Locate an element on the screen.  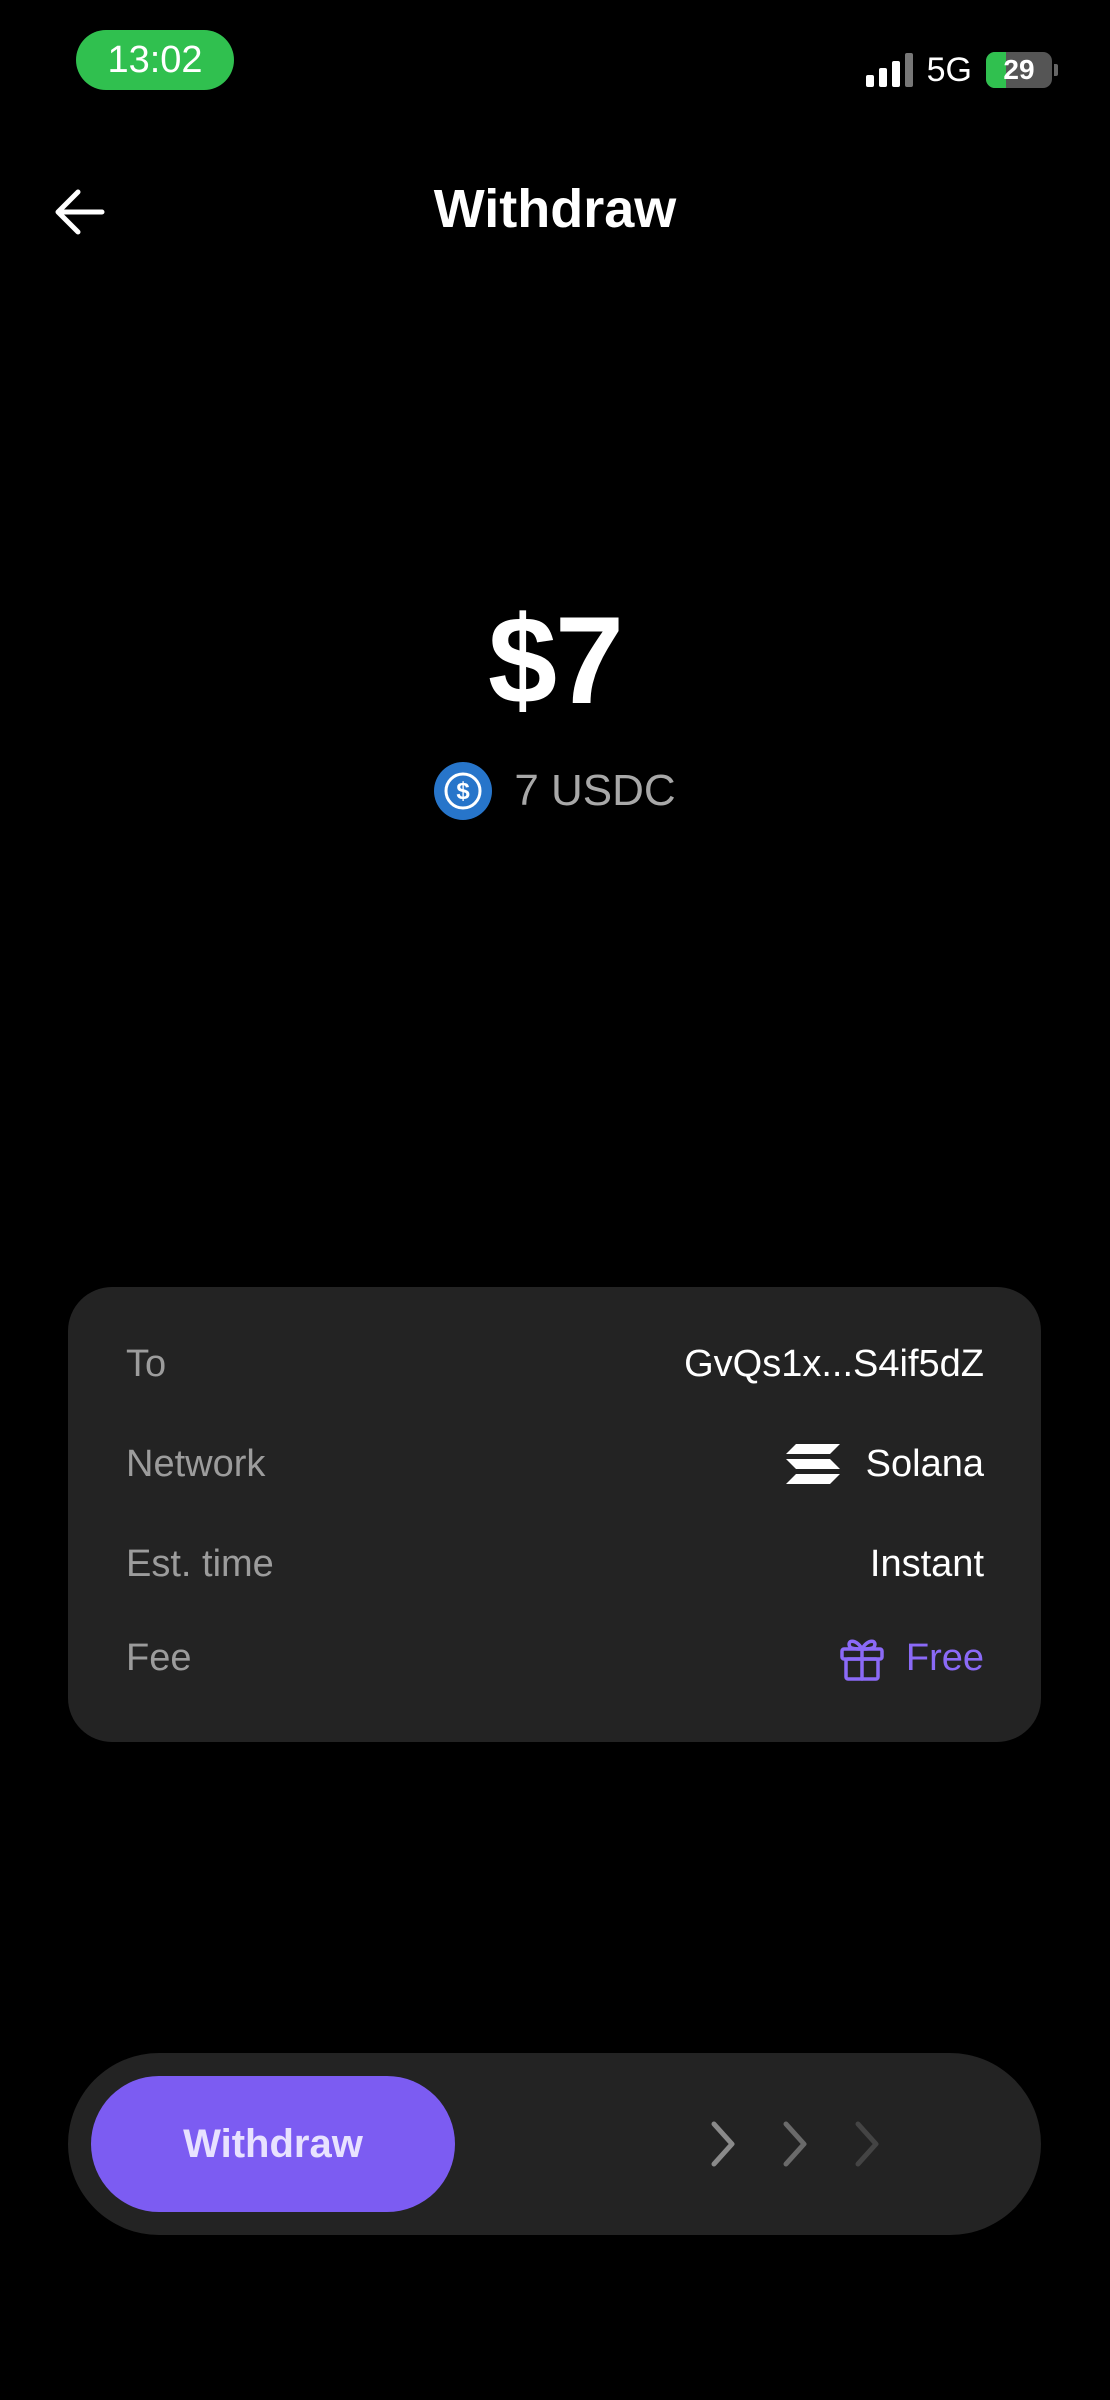
to-label: To is located at coordinates (146, 1363).